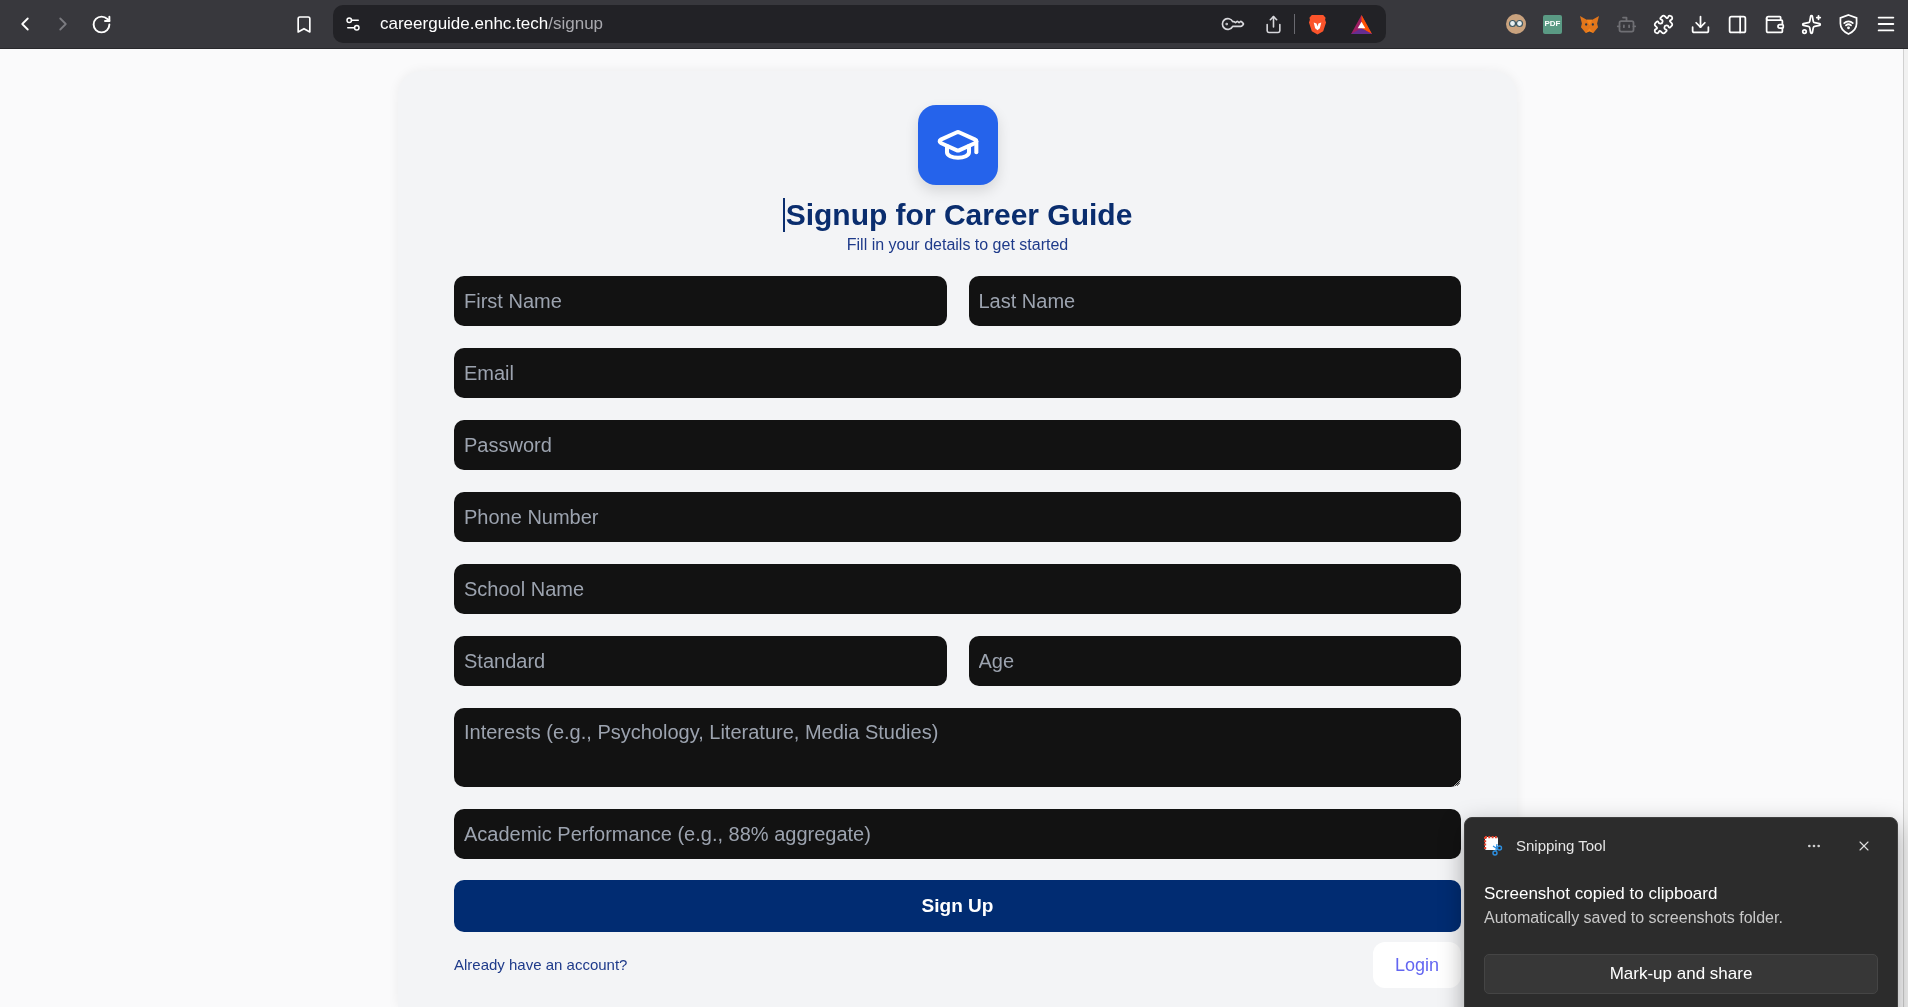 This screenshot has height=1007, width=1908. I want to click on graduation-cap-icon, so click(957, 145).